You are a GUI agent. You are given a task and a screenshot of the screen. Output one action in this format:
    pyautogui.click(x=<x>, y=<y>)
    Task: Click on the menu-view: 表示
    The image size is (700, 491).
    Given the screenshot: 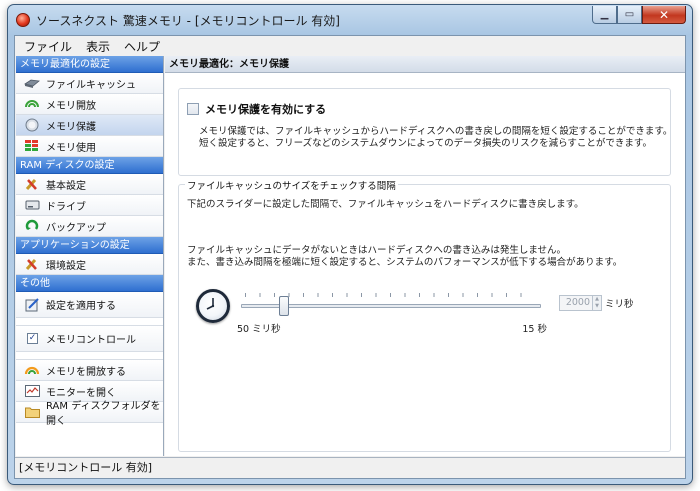 What is the action you would take?
    pyautogui.click(x=98, y=46)
    